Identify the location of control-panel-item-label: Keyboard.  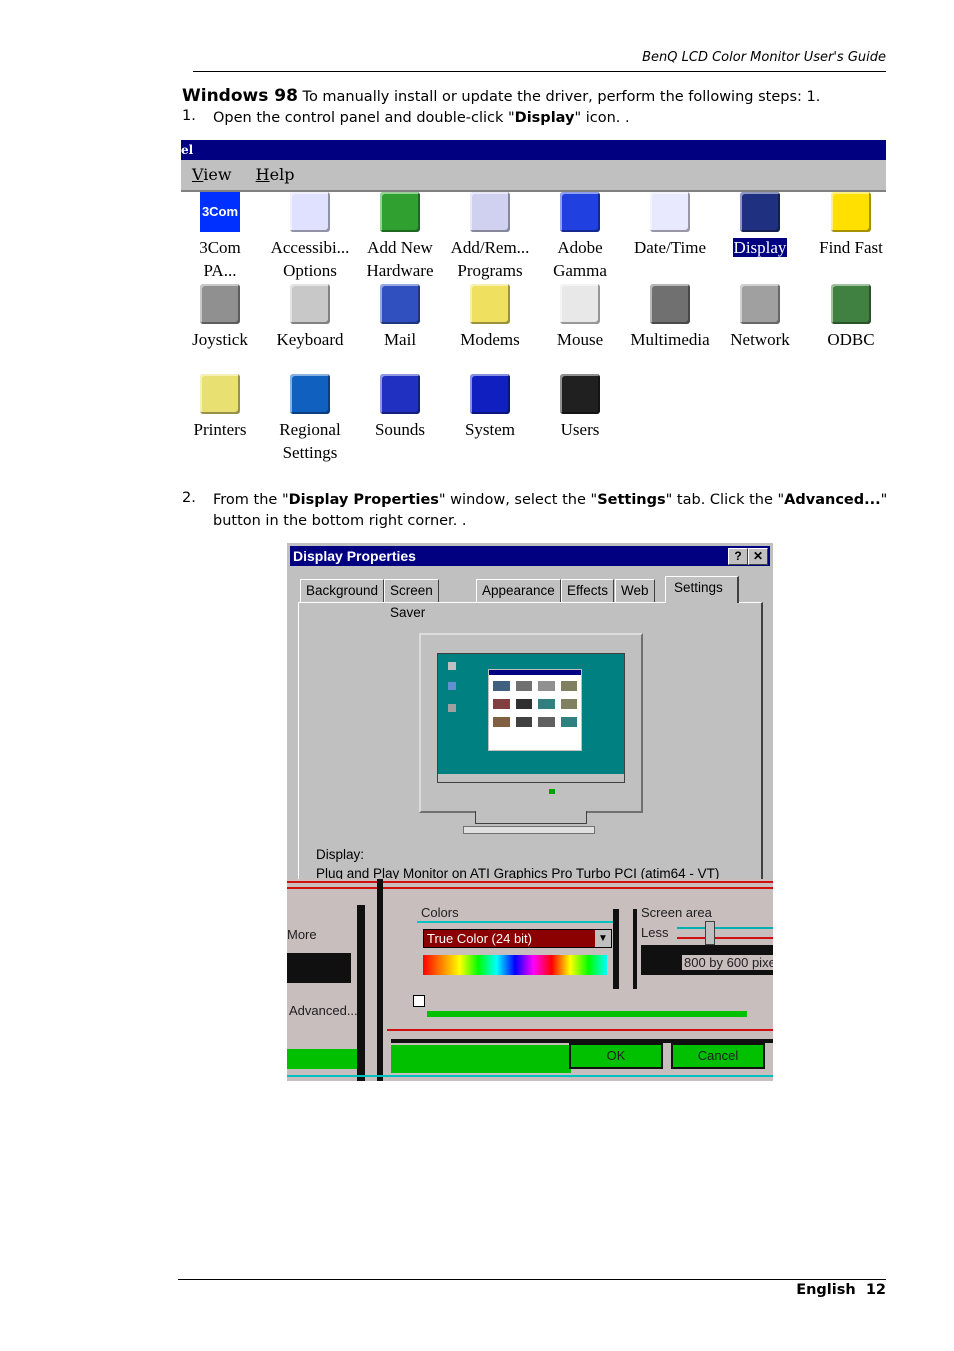
(310, 339).